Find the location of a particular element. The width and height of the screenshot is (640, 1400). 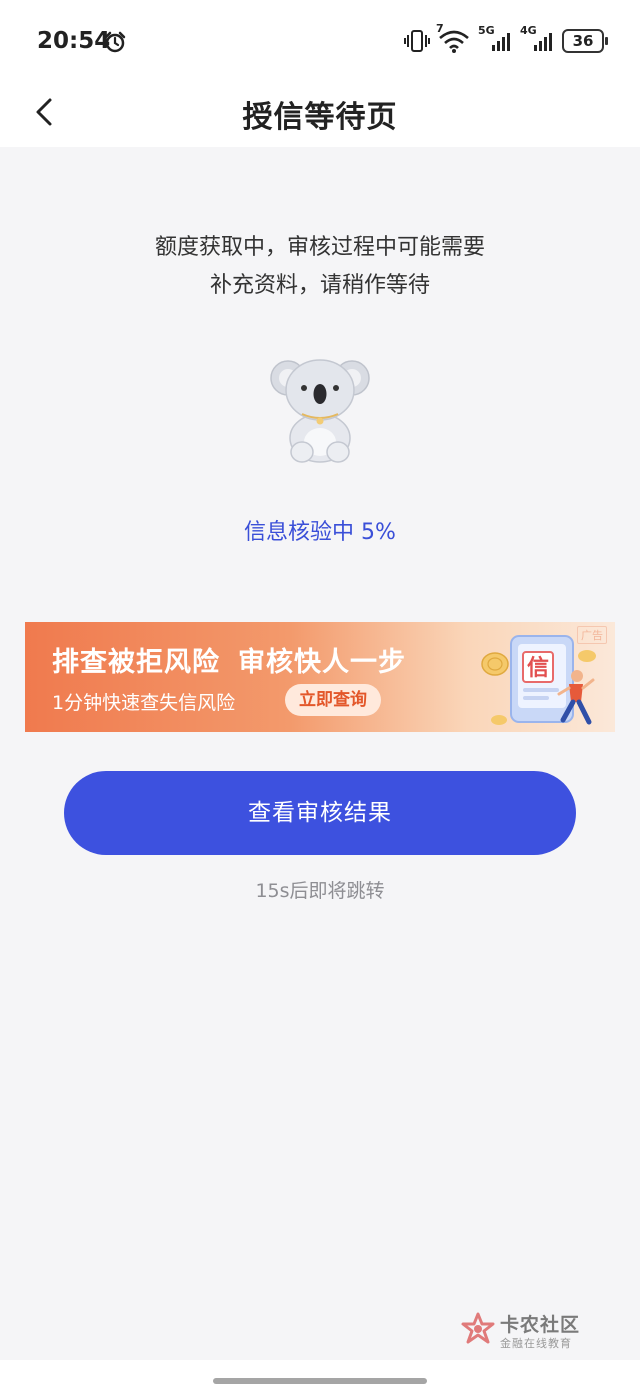

sim2-label: 4G is located at coordinates (528, 30).